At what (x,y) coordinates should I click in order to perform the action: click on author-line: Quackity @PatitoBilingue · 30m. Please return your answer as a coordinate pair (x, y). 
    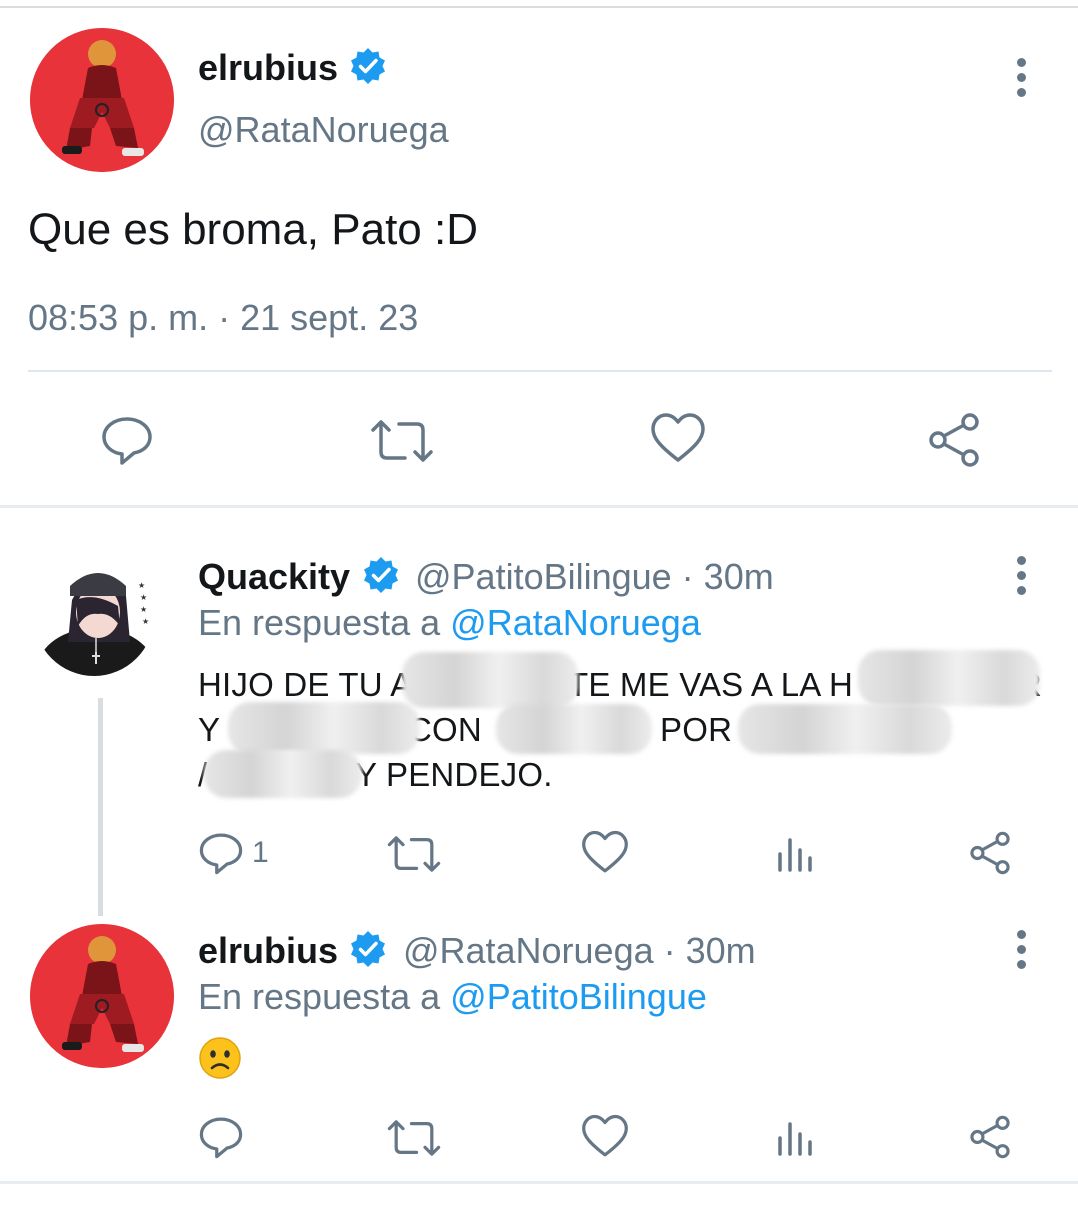
    Looking at the image, I should click on (486, 581).